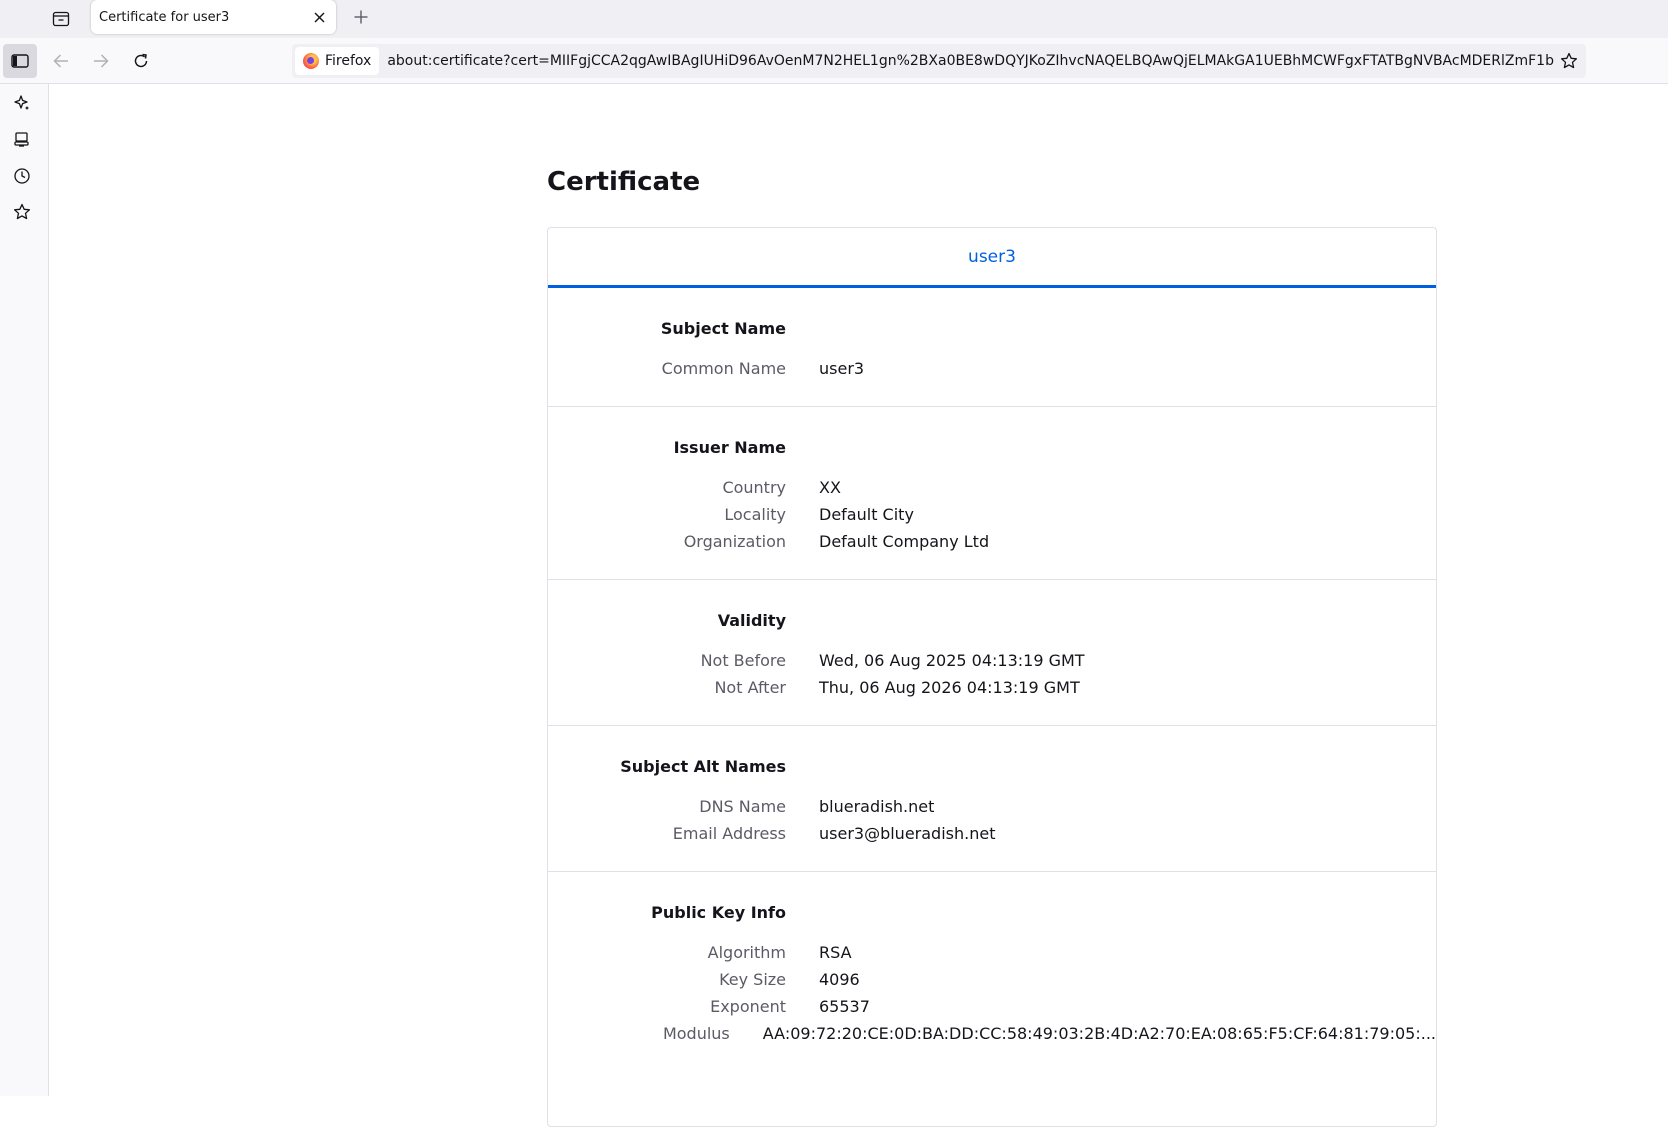 Image resolution: width=1668 pixels, height=1127 pixels. I want to click on row-label: Locality, so click(667, 514).